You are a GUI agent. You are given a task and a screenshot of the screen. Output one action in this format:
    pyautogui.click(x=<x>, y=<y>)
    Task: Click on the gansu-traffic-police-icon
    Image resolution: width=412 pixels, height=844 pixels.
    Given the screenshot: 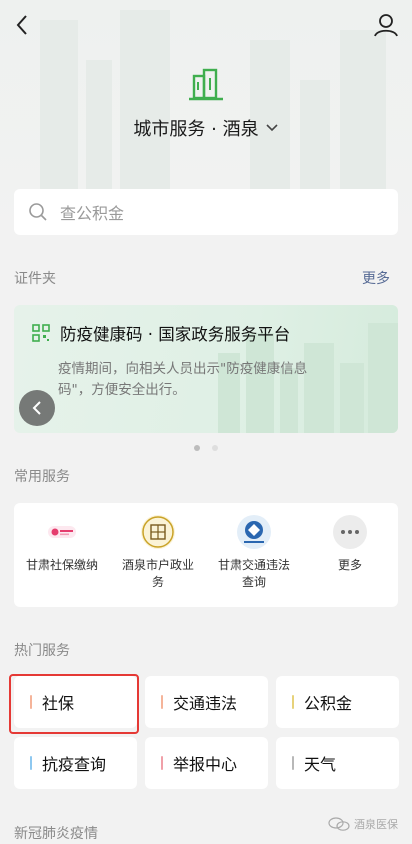 What is the action you would take?
    pyautogui.click(x=254, y=532)
    